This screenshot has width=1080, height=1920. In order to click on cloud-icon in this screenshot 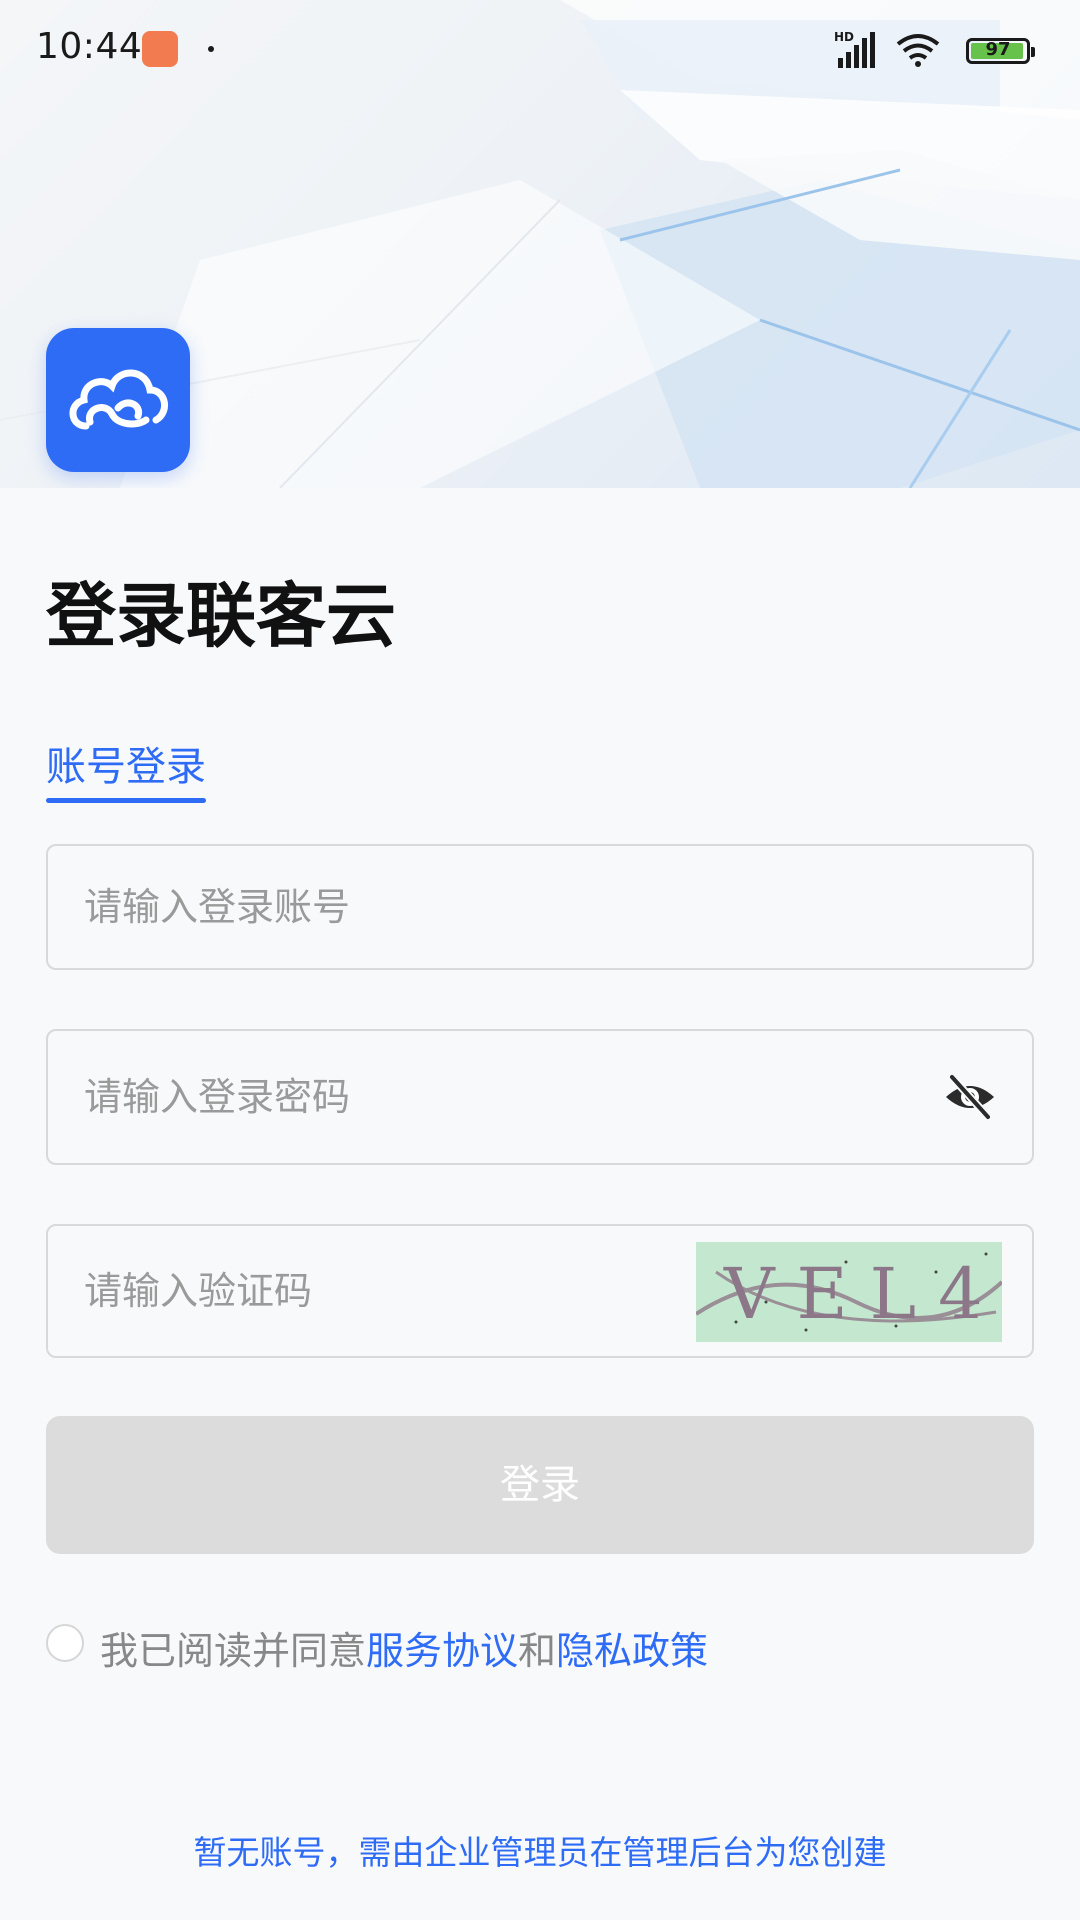, I will do `click(118, 399)`.